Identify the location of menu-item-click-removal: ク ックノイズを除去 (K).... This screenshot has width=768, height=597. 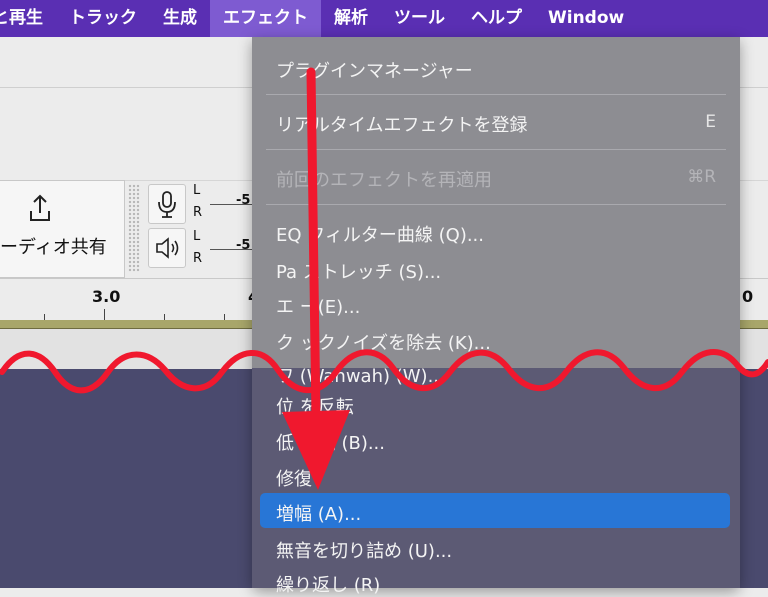
(383, 342).